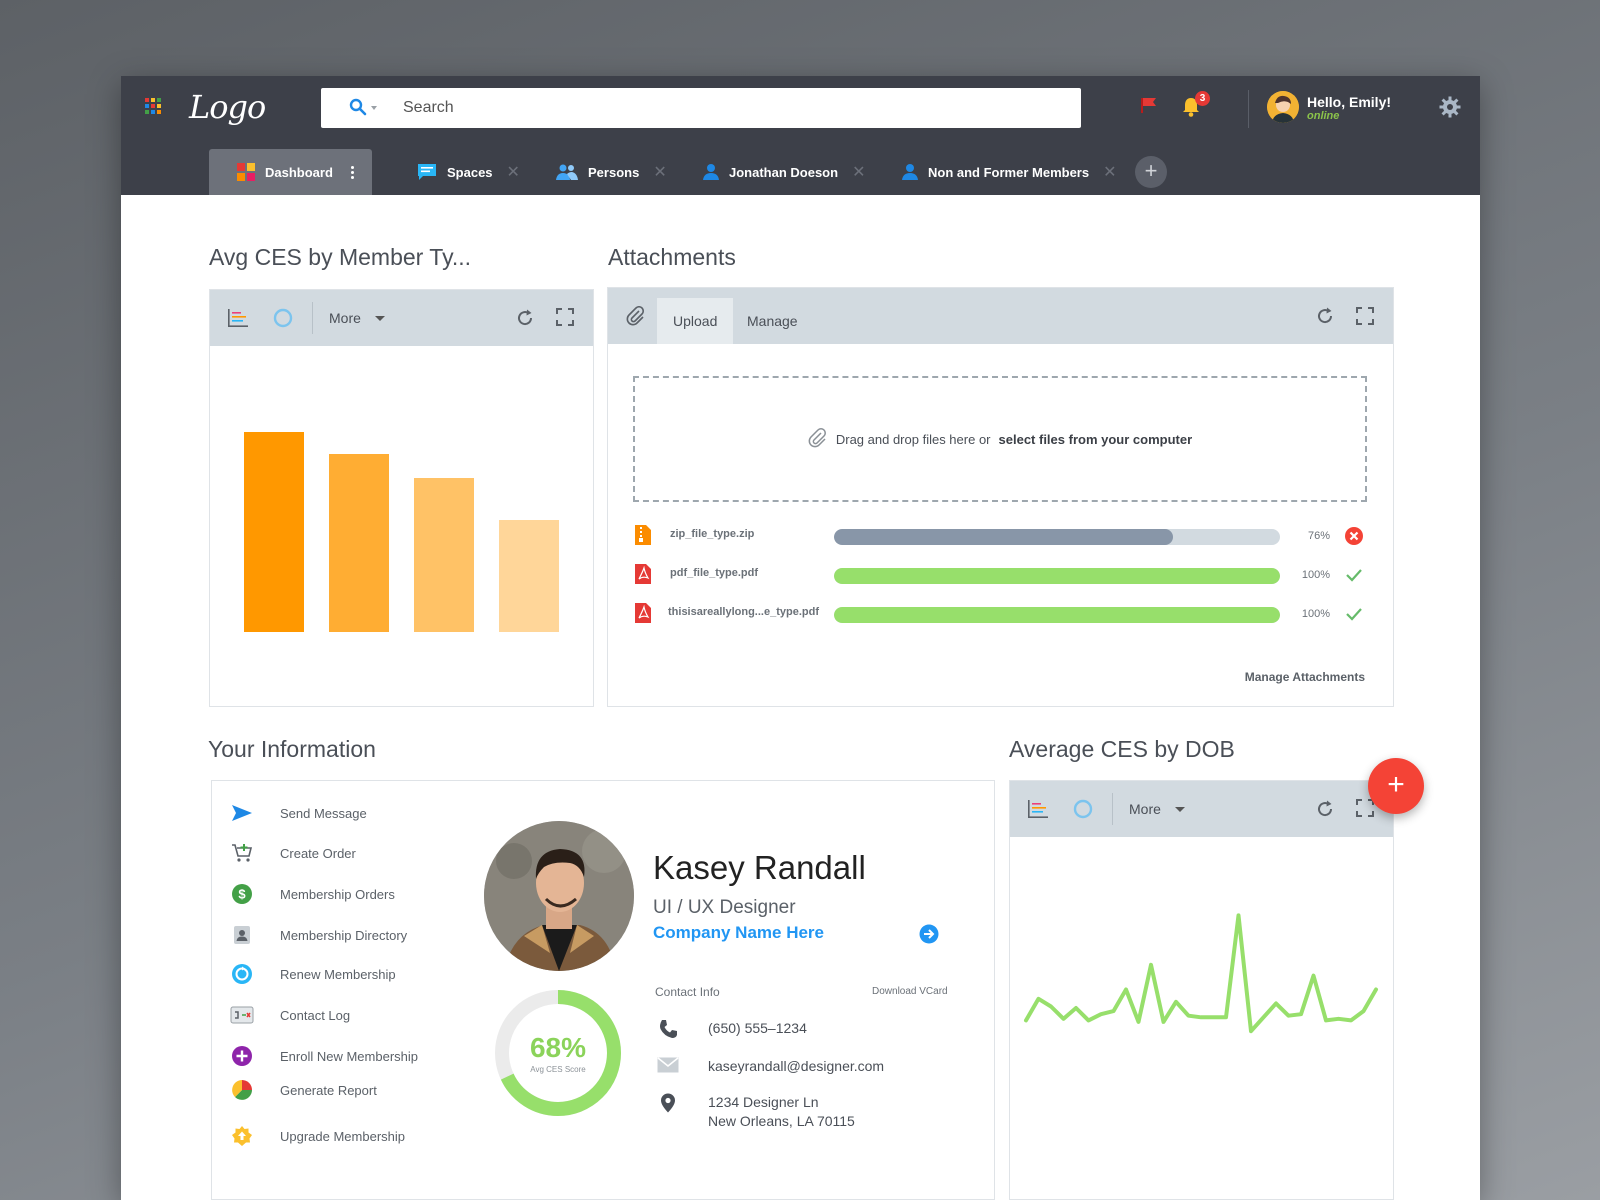  I want to click on tab-menu-icon, so click(352, 172).